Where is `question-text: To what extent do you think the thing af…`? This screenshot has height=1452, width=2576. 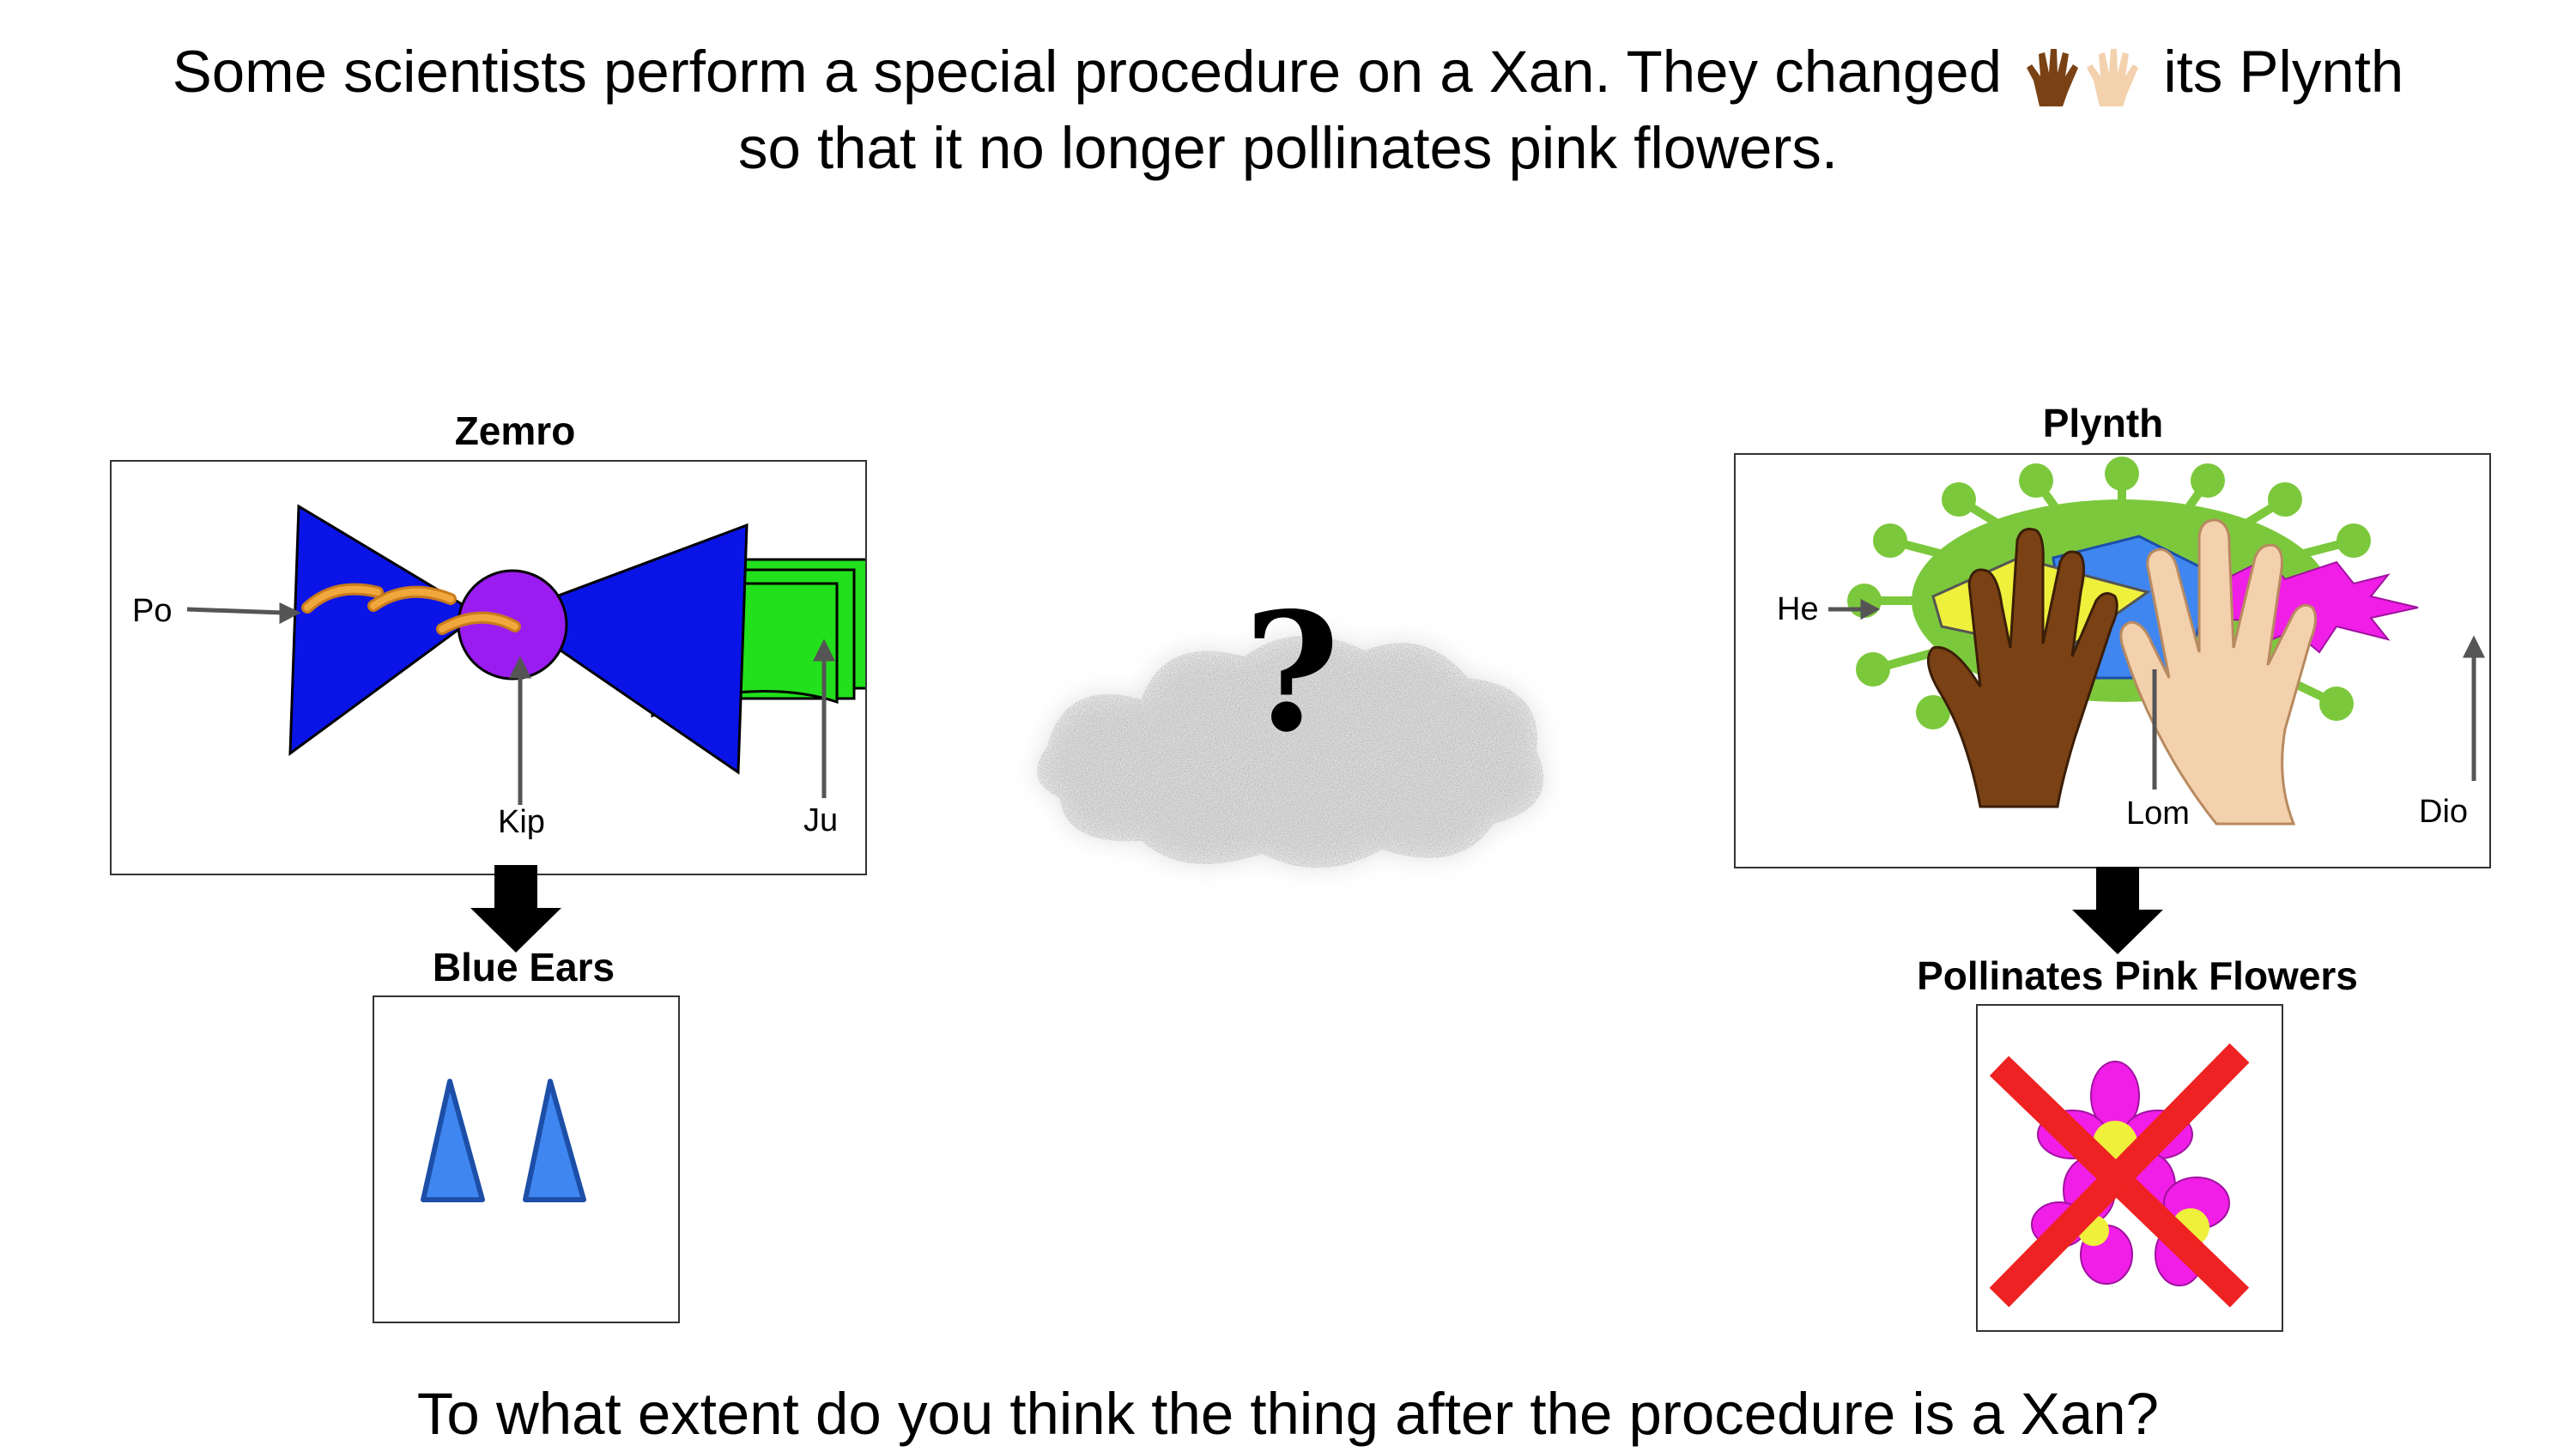 question-text: To what extent do you think the thing af… is located at coordinates (1288, 1414).